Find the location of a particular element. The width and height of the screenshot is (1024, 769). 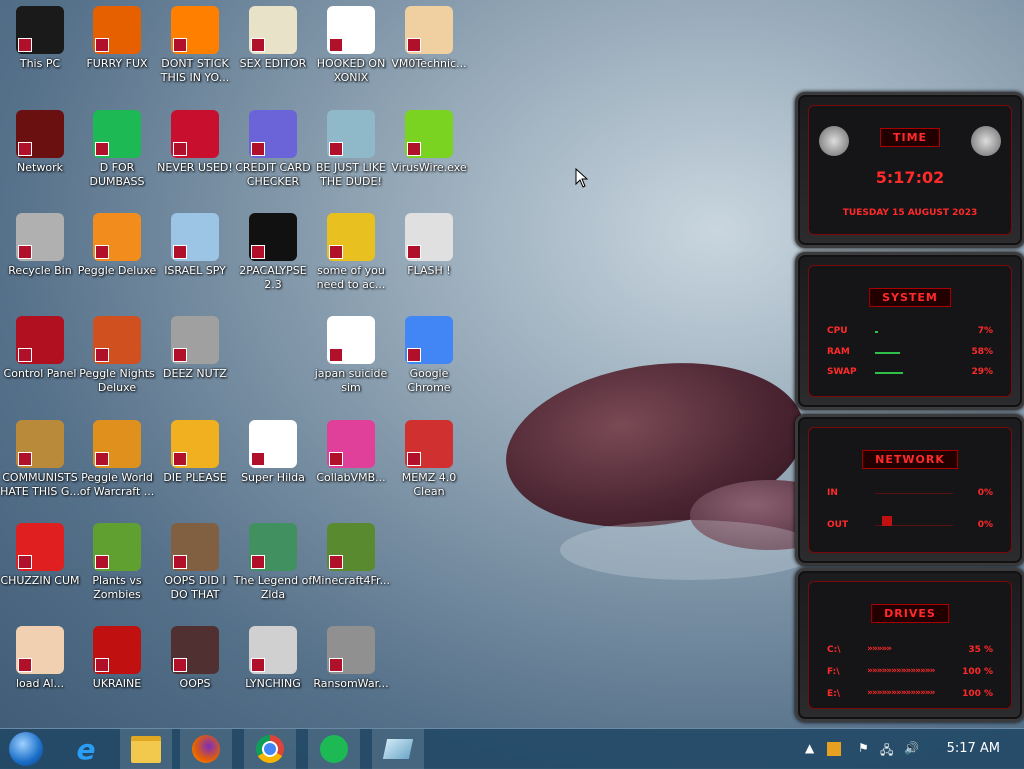

desktop-icon: FURRY FUX is located at coordinates (117, 38).